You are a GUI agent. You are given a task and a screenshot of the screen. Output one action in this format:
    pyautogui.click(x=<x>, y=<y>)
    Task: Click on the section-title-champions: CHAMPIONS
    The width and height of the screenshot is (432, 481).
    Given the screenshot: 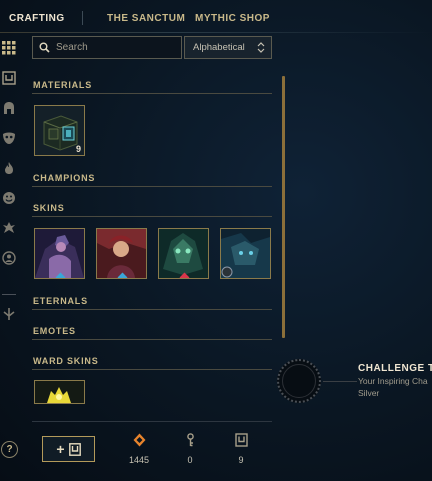 What is the action you would take?
    pyautogui.click(x=64, y=178)
    